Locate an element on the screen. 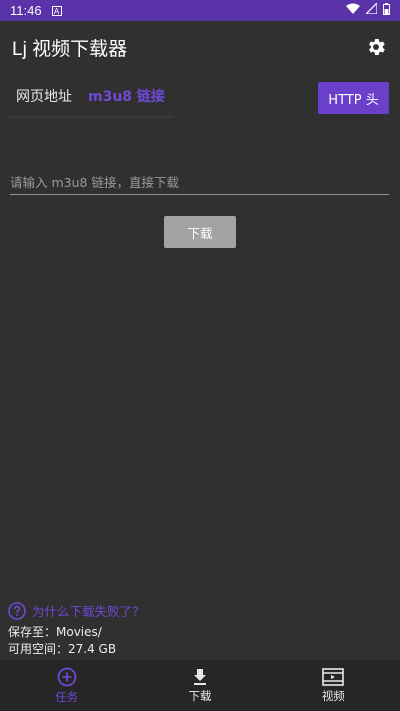 This screenshot has width=400, height=711. url-input-container is located at coordinates (199, 183).